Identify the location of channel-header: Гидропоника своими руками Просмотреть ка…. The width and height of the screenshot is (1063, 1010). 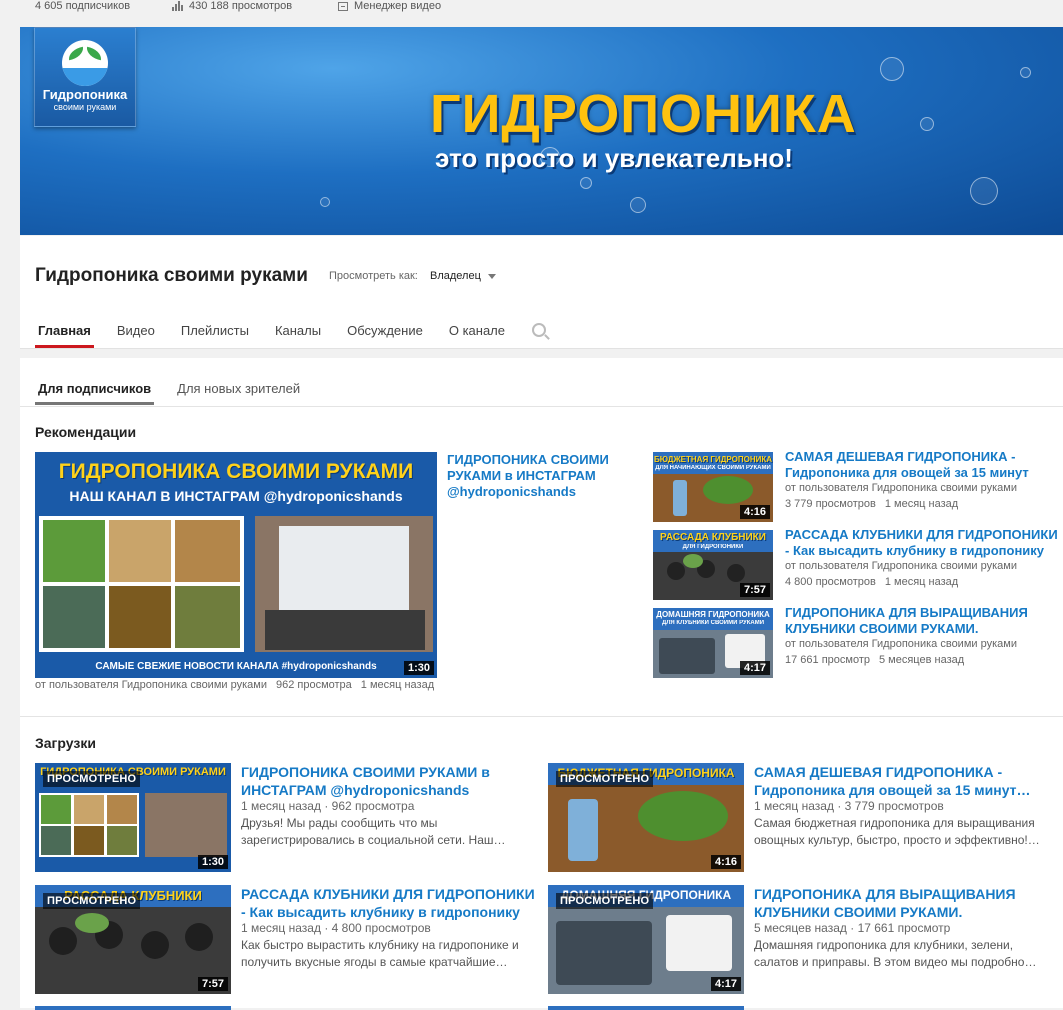
(541, 292).